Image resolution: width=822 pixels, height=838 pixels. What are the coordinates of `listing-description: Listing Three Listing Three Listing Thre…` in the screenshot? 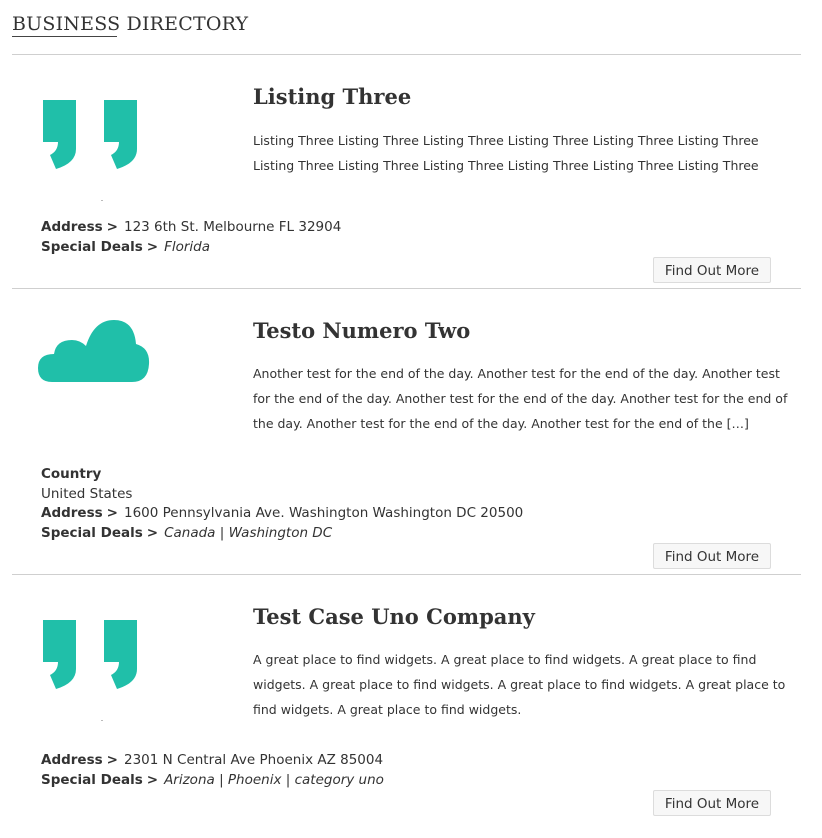 It's located at (506, 153).